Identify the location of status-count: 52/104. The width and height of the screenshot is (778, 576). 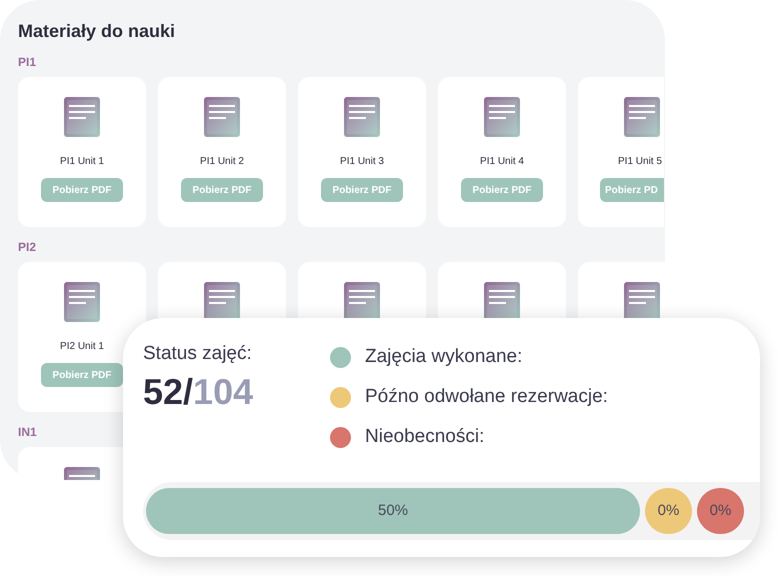
(198, 392).